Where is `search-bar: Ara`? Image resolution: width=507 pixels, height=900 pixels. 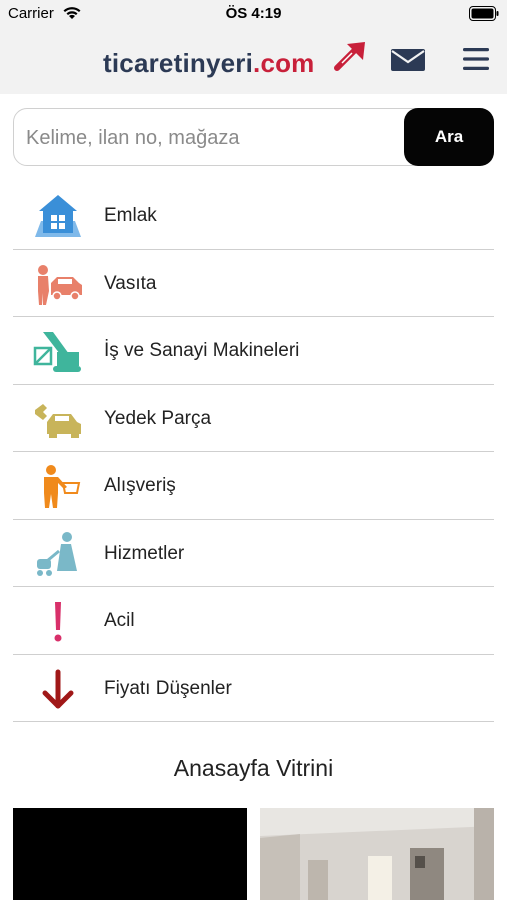 search-bar: Ara is located at coordinates (253, 137).